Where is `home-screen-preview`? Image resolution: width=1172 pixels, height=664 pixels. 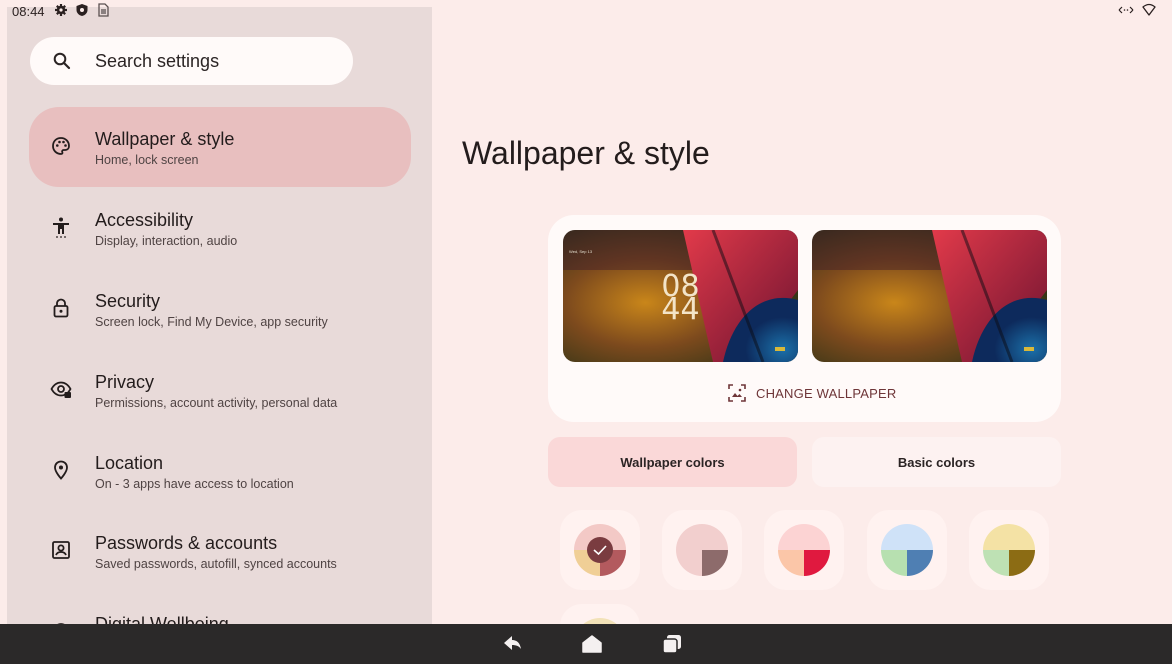 home-screen-preview is located at coordinates (929, 296).